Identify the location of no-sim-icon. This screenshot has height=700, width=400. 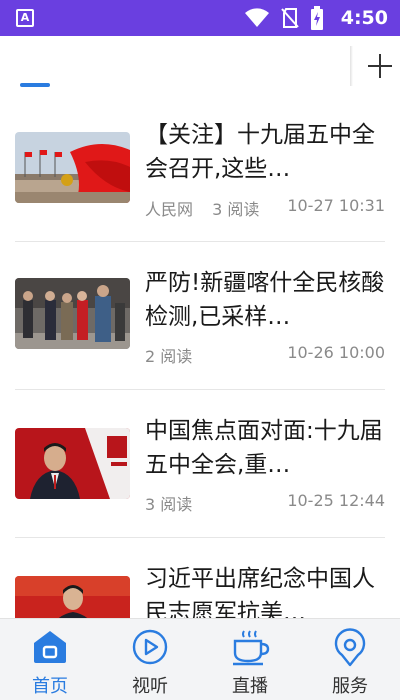
(290, 18).